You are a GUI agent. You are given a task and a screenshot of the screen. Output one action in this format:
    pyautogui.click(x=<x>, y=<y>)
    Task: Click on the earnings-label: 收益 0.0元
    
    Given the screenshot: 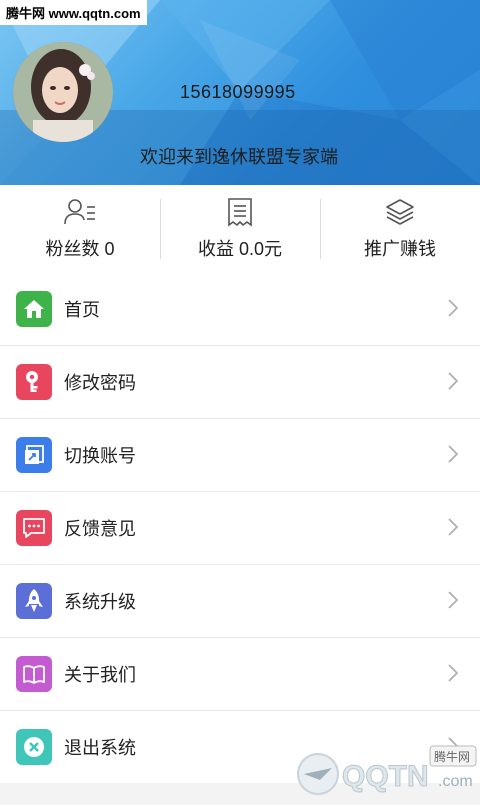 What is the action you would take?
    pyautogui.click(x=240, y=249)
    